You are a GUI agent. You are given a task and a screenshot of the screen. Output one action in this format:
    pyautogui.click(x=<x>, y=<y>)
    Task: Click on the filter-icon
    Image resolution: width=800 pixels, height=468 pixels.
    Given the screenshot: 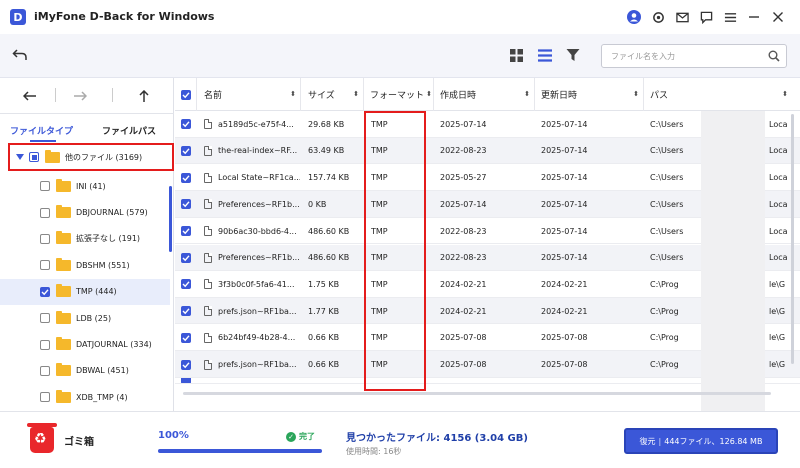 What is the action you would take?
    pyautogui.click(x=573, y=56)
    